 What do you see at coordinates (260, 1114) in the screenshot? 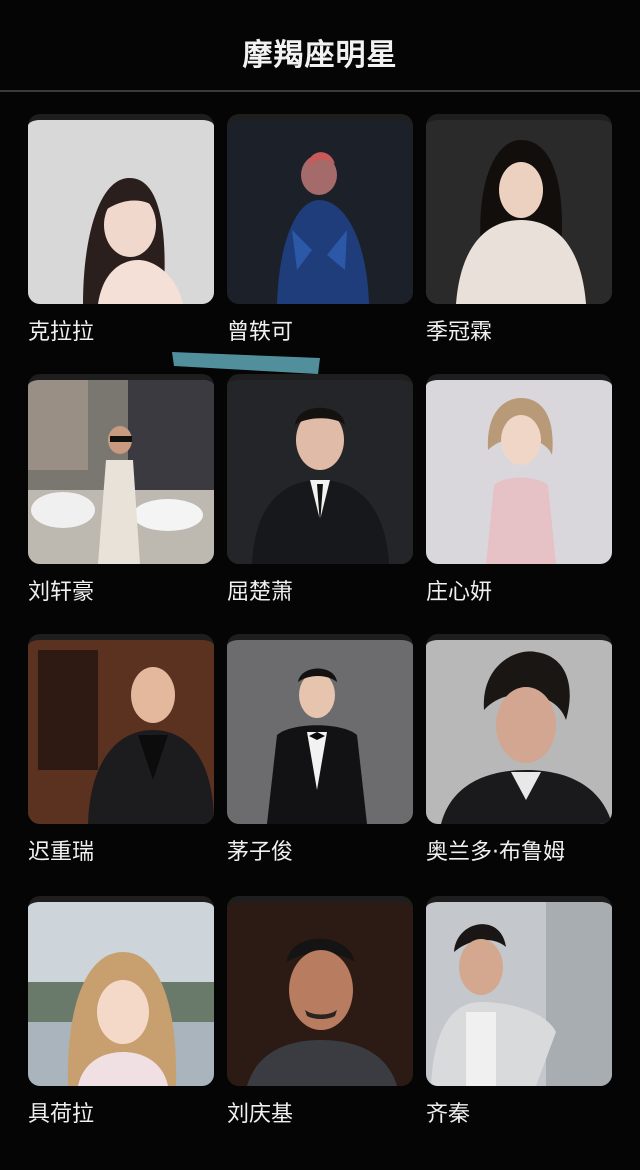
I see `celebrity-name: 刘庆基` at bounding box center [260, 1114].